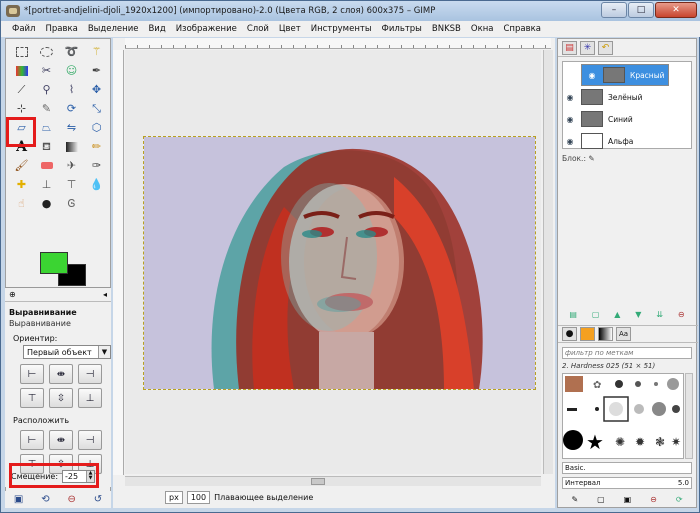 The image size is (700, 513). What do you see at coordinates (614, 10) in the screenshot?
I see `minimize-button: –` at bounding box center [614, 10].